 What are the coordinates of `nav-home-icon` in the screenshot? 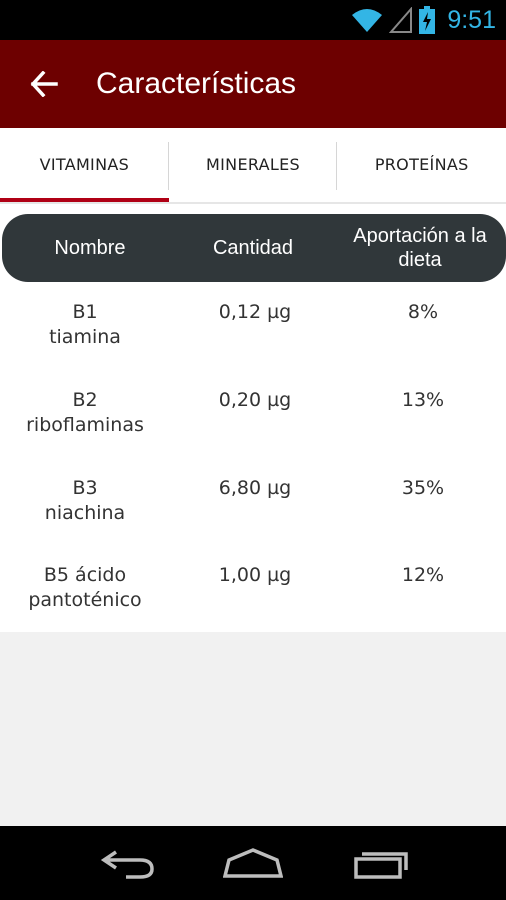 It's located at (253, 863).